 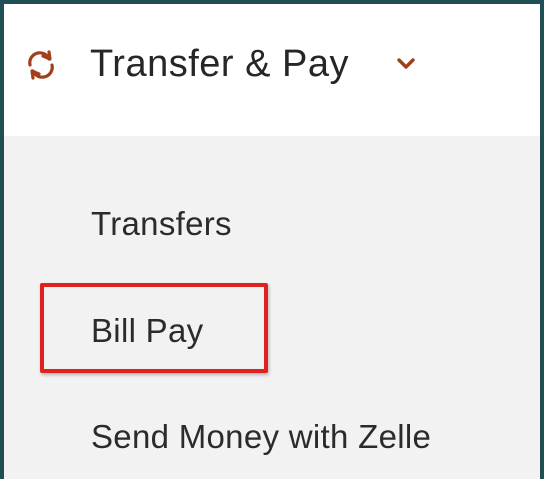 What do you see at coordinates (406, 64) in the screenshot?
I see `chevron-down-icon` at bounding box center [406, 64].